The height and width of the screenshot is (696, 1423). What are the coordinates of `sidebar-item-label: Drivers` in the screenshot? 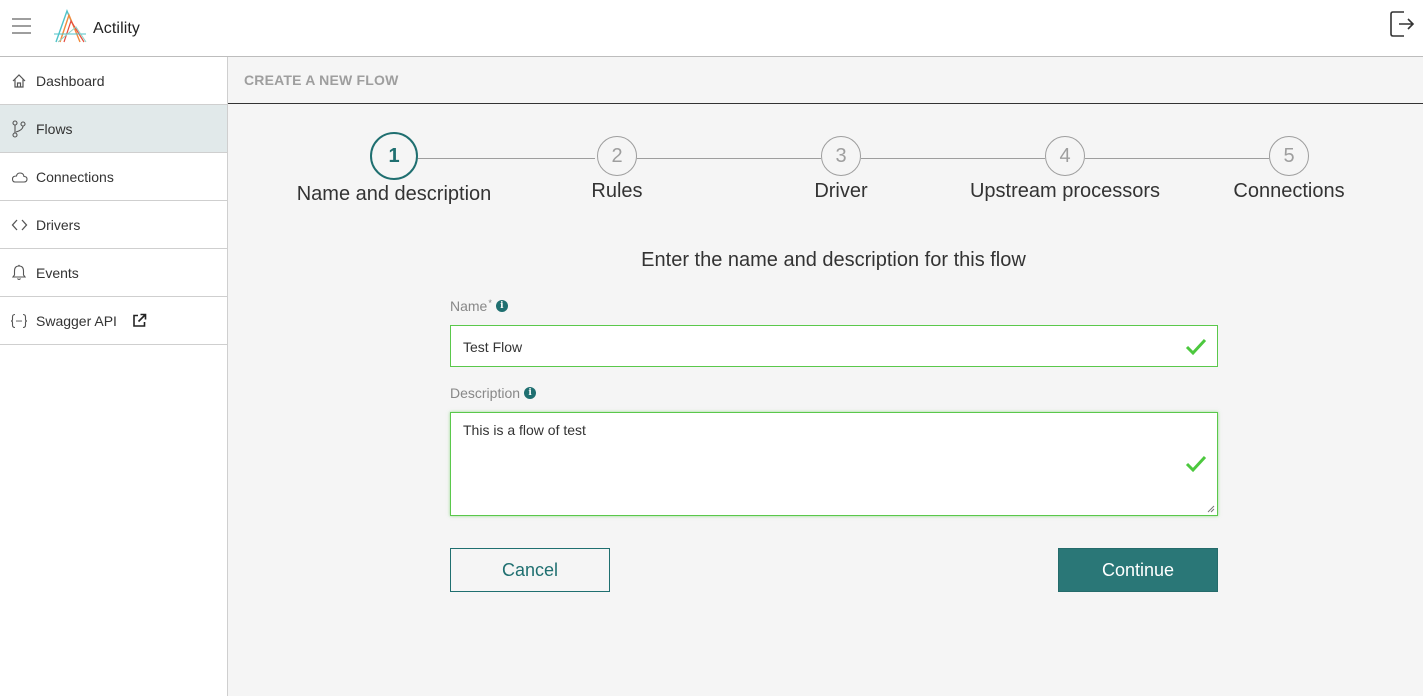 It's located at (58, 224).